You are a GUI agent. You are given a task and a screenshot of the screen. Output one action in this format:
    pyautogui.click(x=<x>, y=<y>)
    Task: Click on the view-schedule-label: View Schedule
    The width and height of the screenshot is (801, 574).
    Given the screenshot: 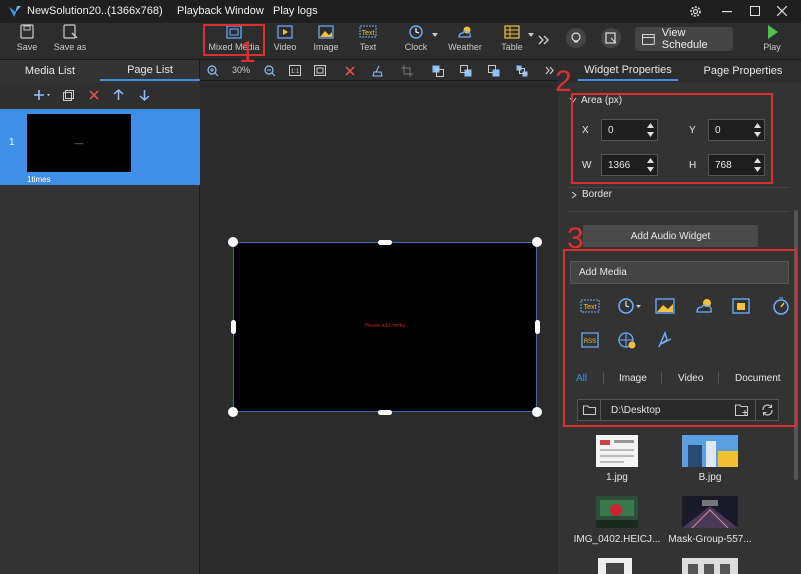 What is the action you would take?
    pyautogui.click(x=684, y=39)
    